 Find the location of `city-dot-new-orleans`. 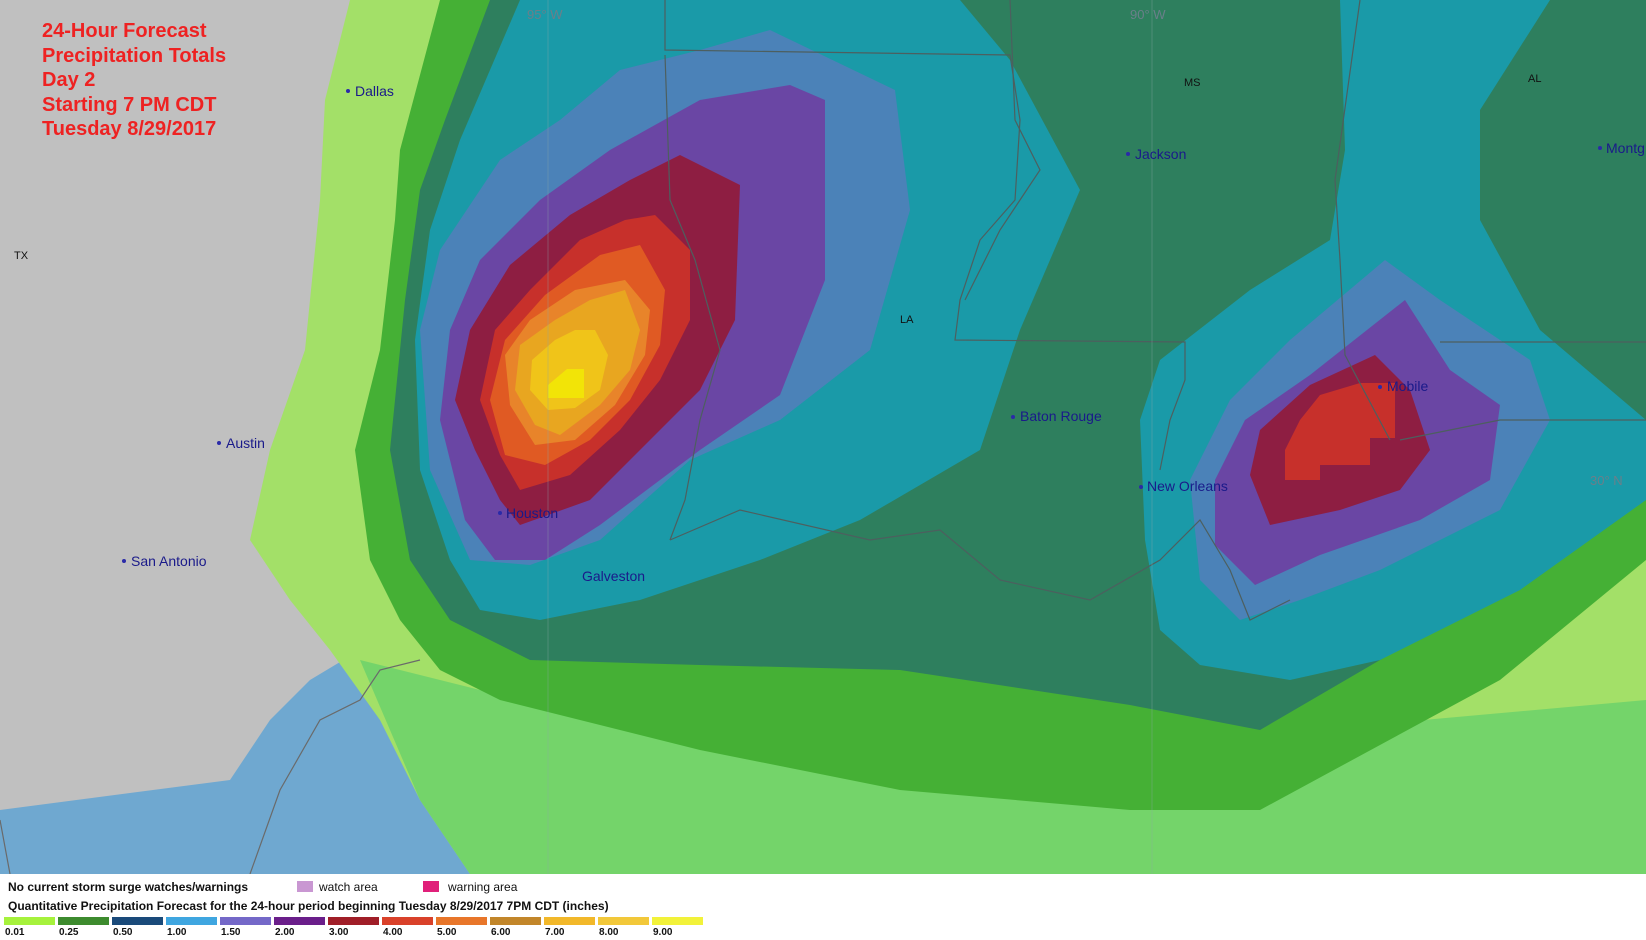

city-dot-new-orleans is located at coordinates (1141, 487).